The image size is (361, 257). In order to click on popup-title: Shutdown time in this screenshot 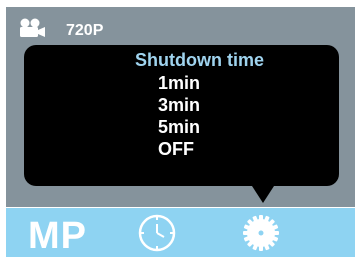, I will do `click(199, 60)`.